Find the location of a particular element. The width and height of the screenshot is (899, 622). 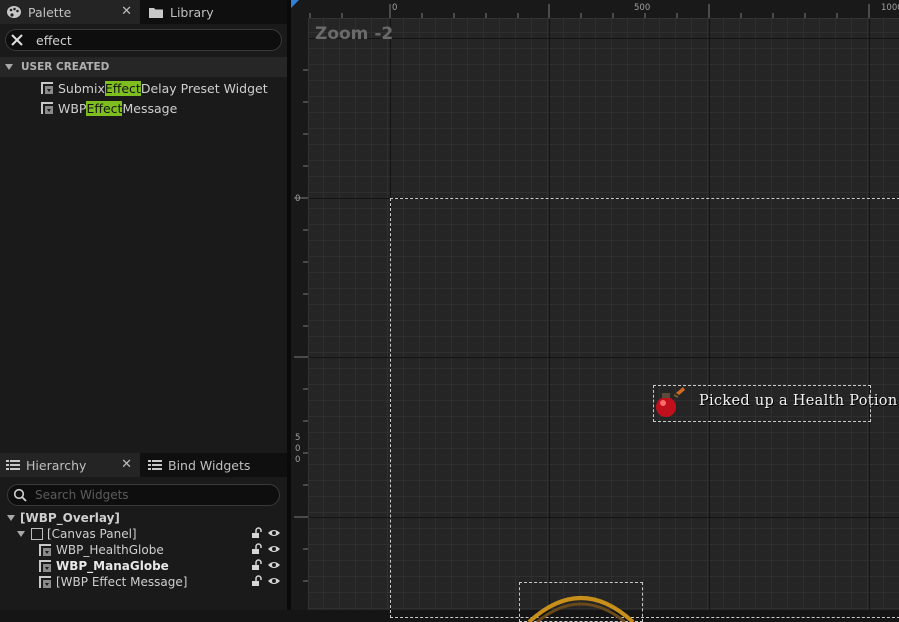

tree-item-mana-globe: WBP_ManaGlobe is located at coordinates (143, 566).